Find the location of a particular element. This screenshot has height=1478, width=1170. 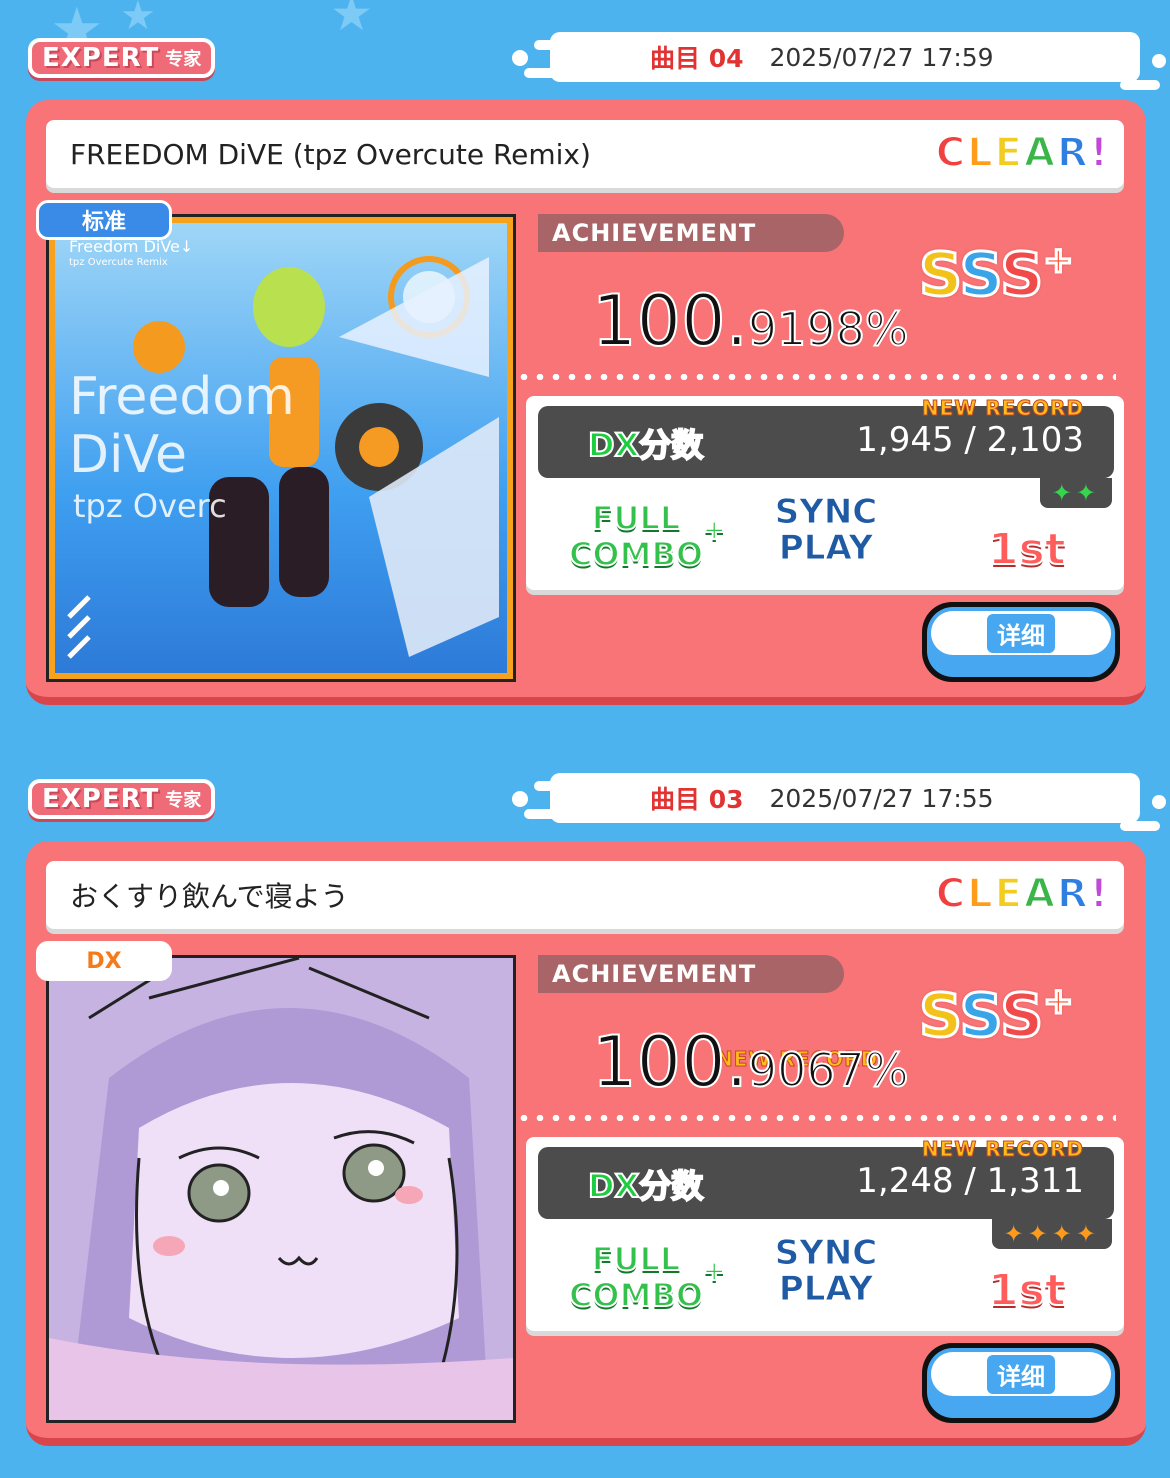

play-date: 2025/07/27 17:55 is located at coordinates (881, 798).